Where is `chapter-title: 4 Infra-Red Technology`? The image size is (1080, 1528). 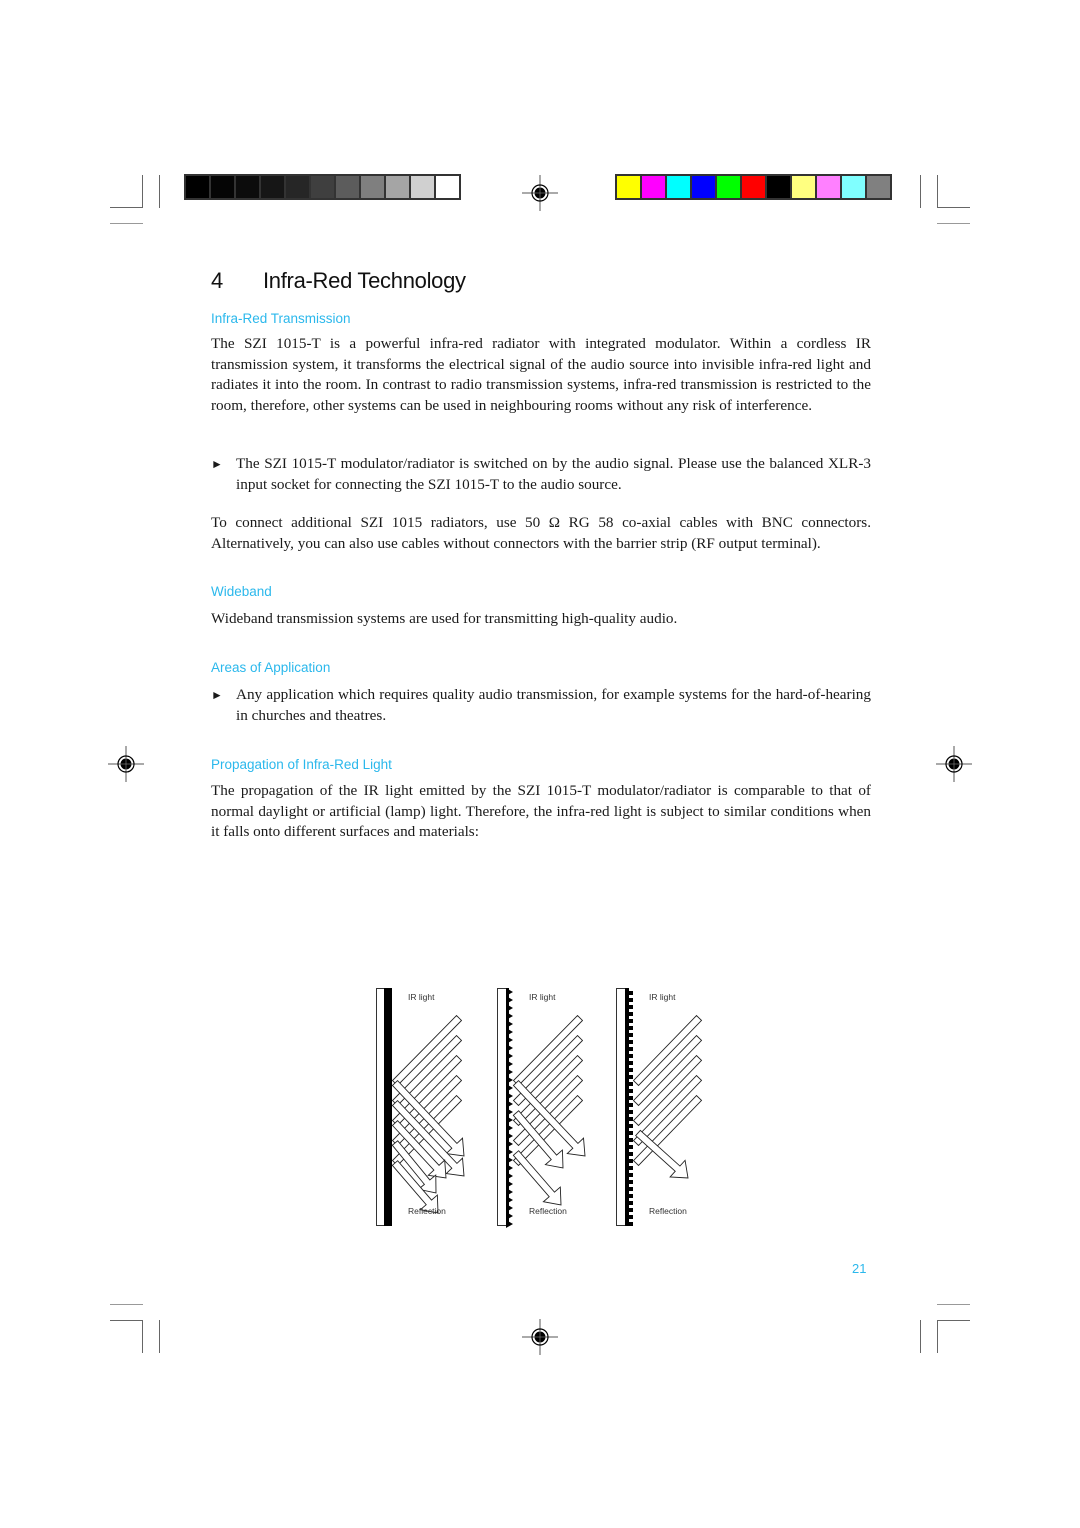
chapter-title: 4 Infra-Red Technology is located at coordinates (338, 281).